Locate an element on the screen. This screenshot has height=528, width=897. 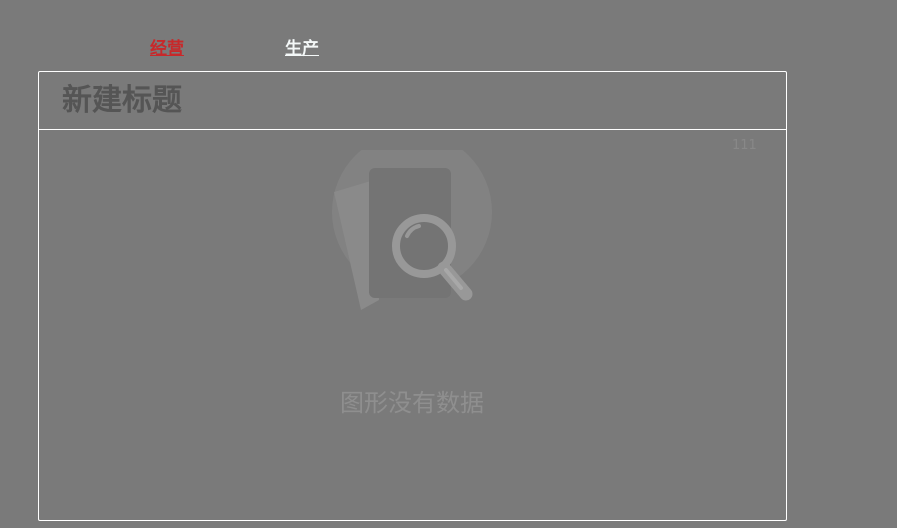
empty-state-message: 图形没有数据 is located at coordinates (412, 403).